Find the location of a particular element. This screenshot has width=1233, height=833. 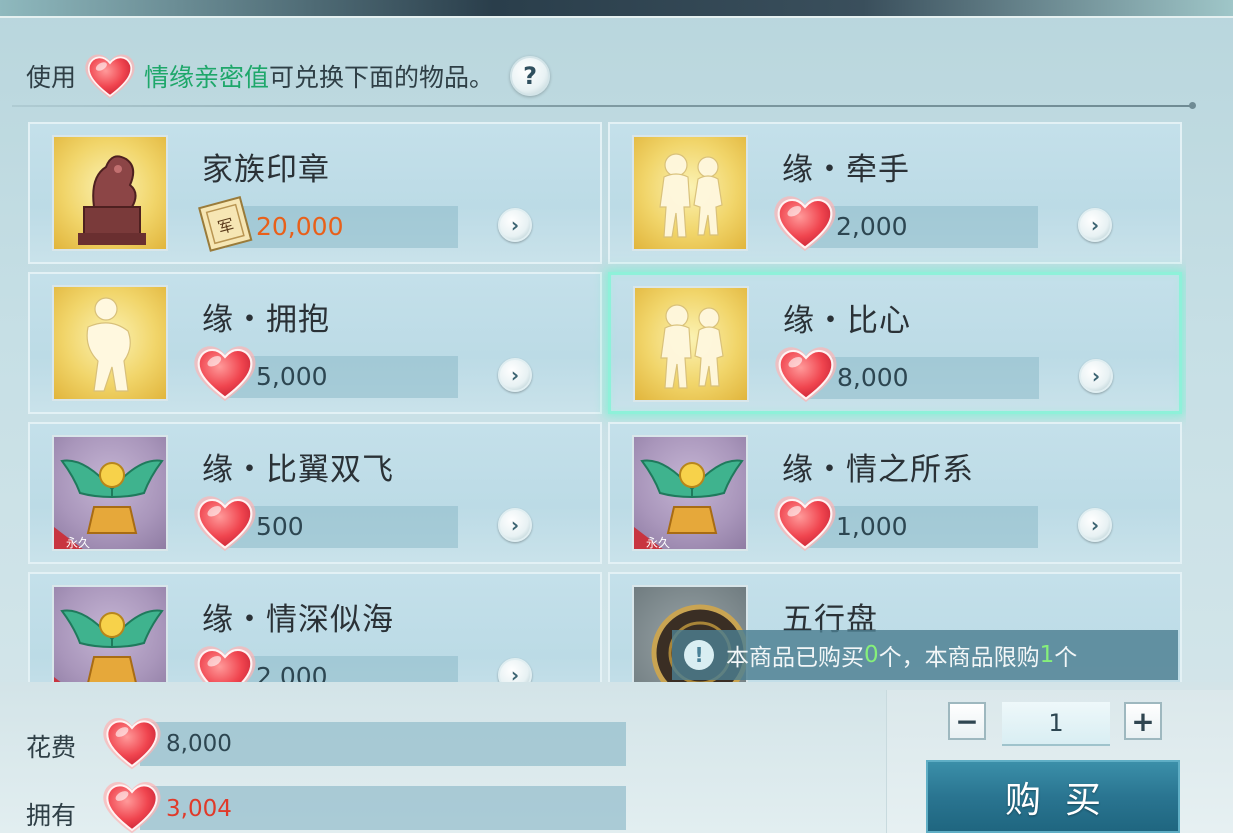

cost-label: 花费 is located at coordinates (51, 747).